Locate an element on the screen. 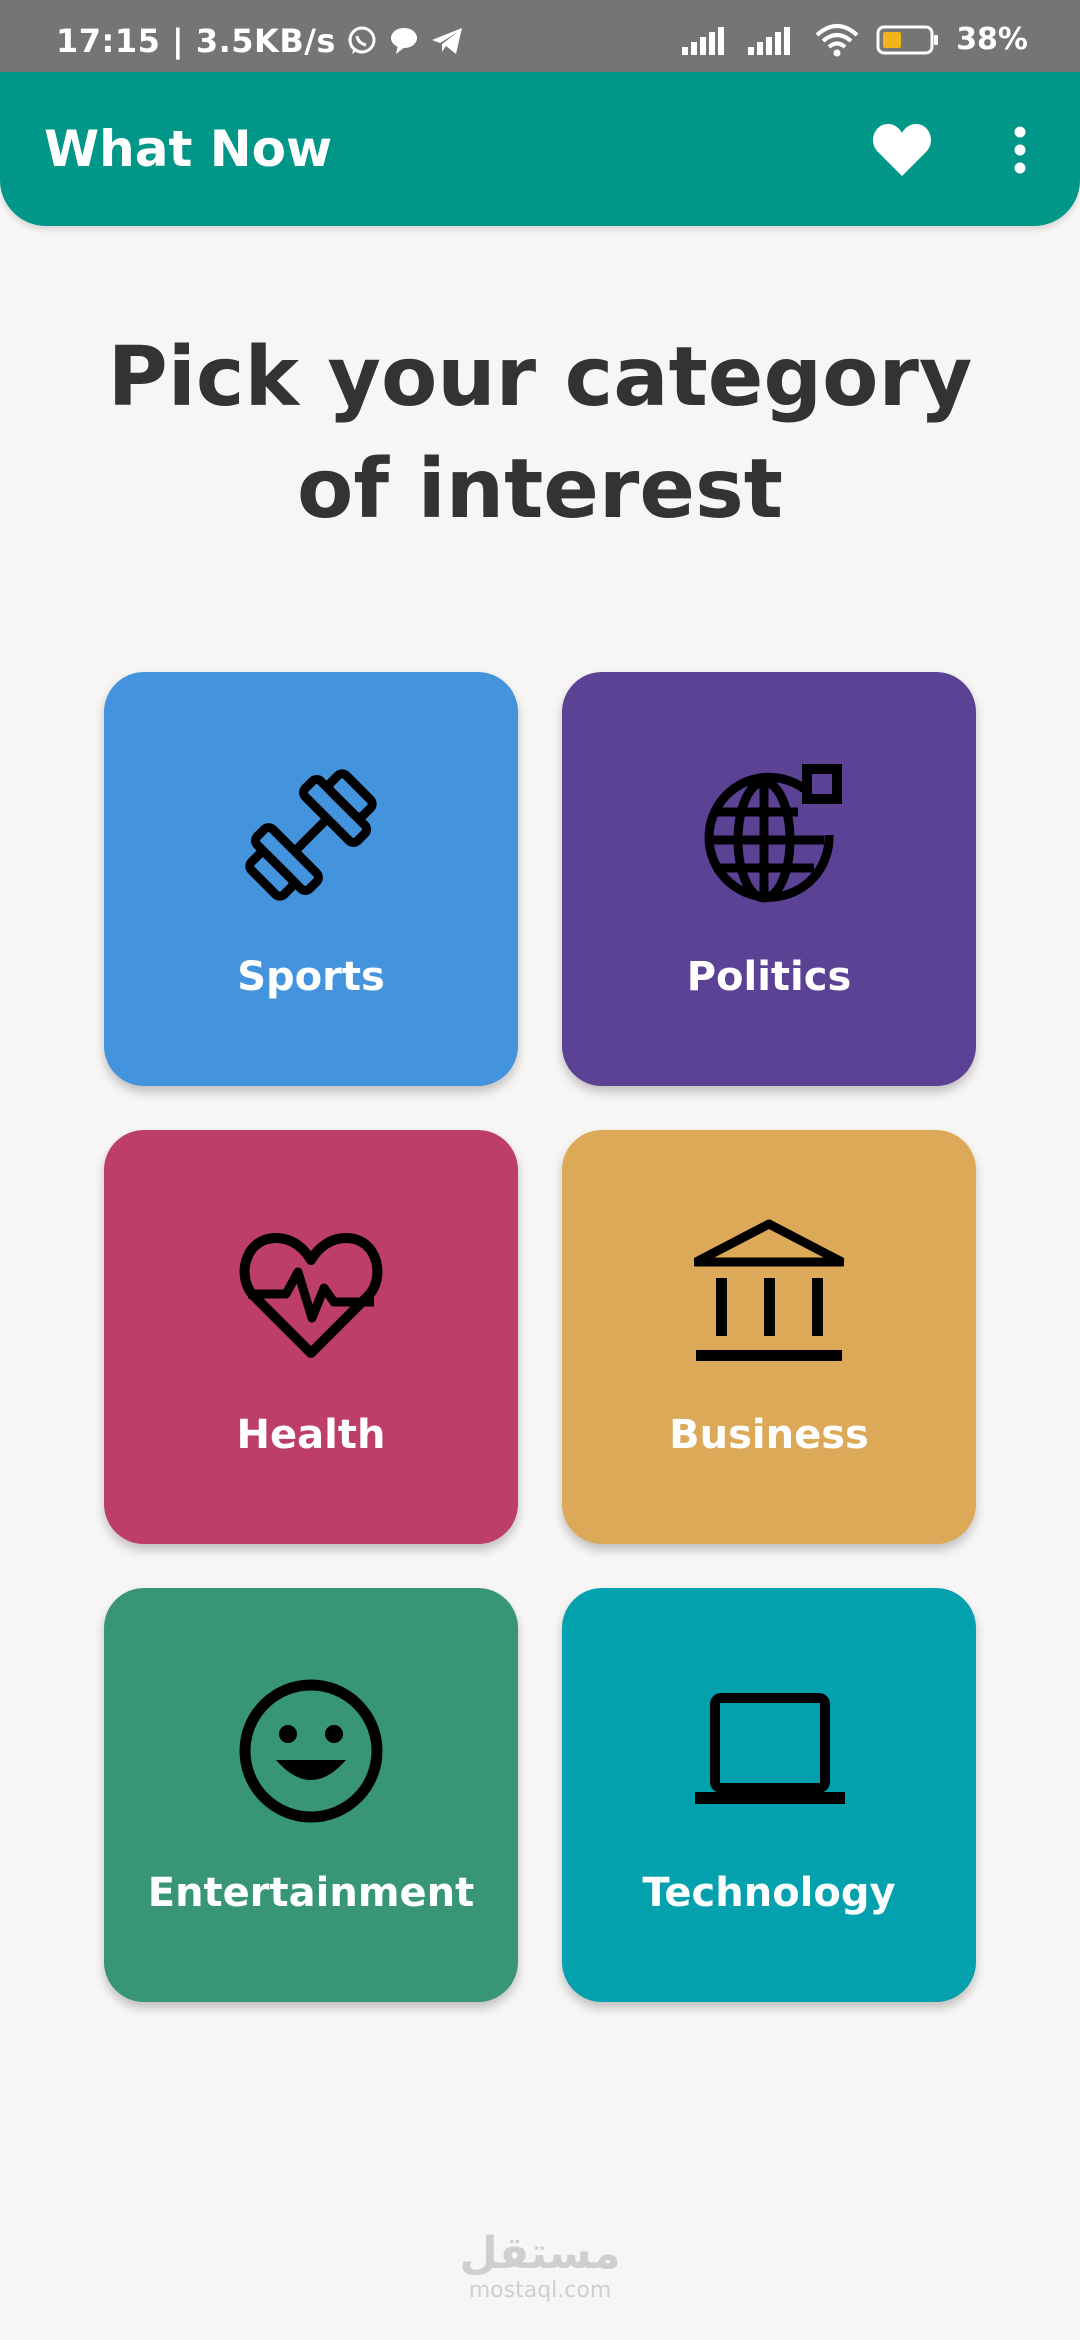 The image size is (1080, 2340). smiley-icon is located at coordinates (311, 1751).